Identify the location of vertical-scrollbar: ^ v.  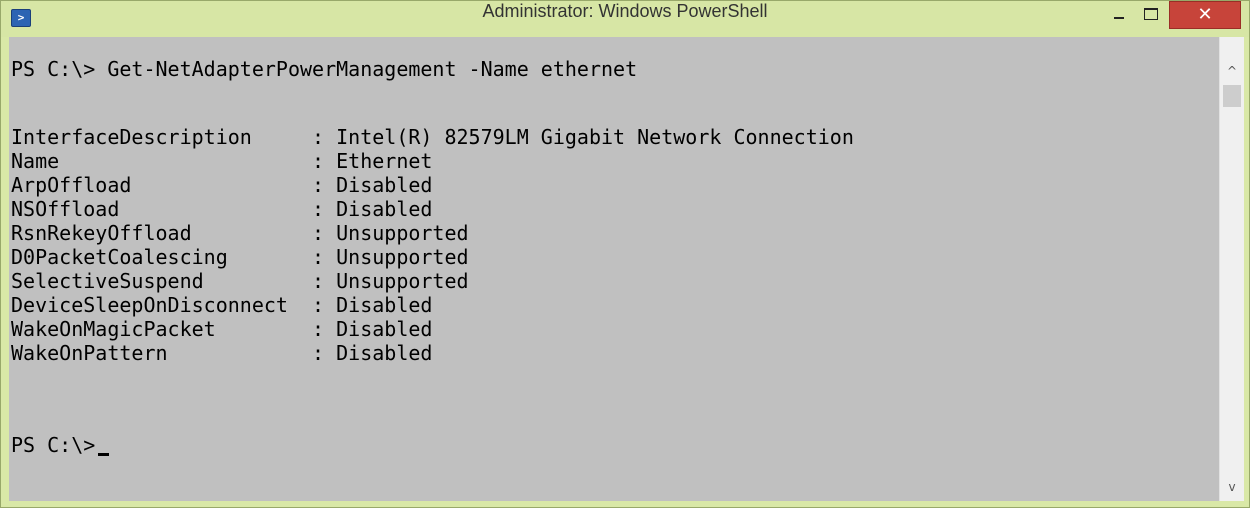
(1231, 269).